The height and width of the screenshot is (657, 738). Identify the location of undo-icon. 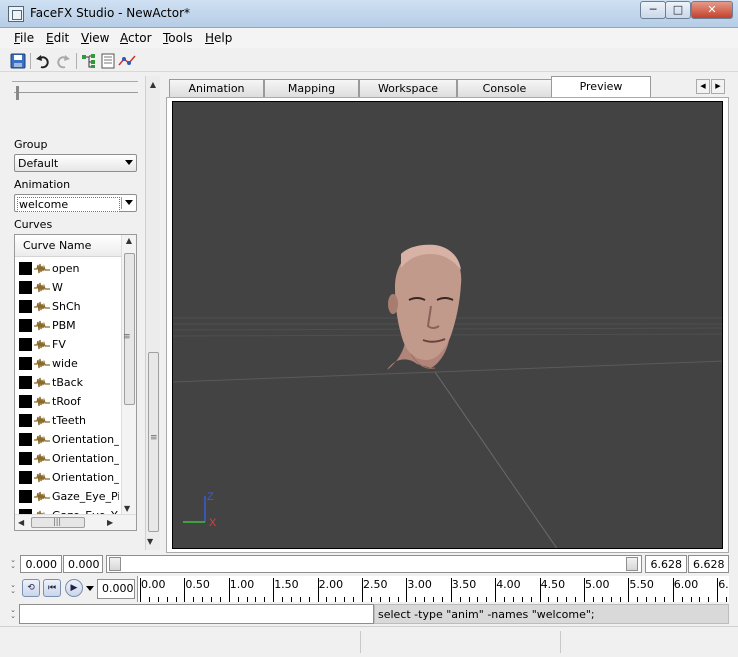
(43, 61).